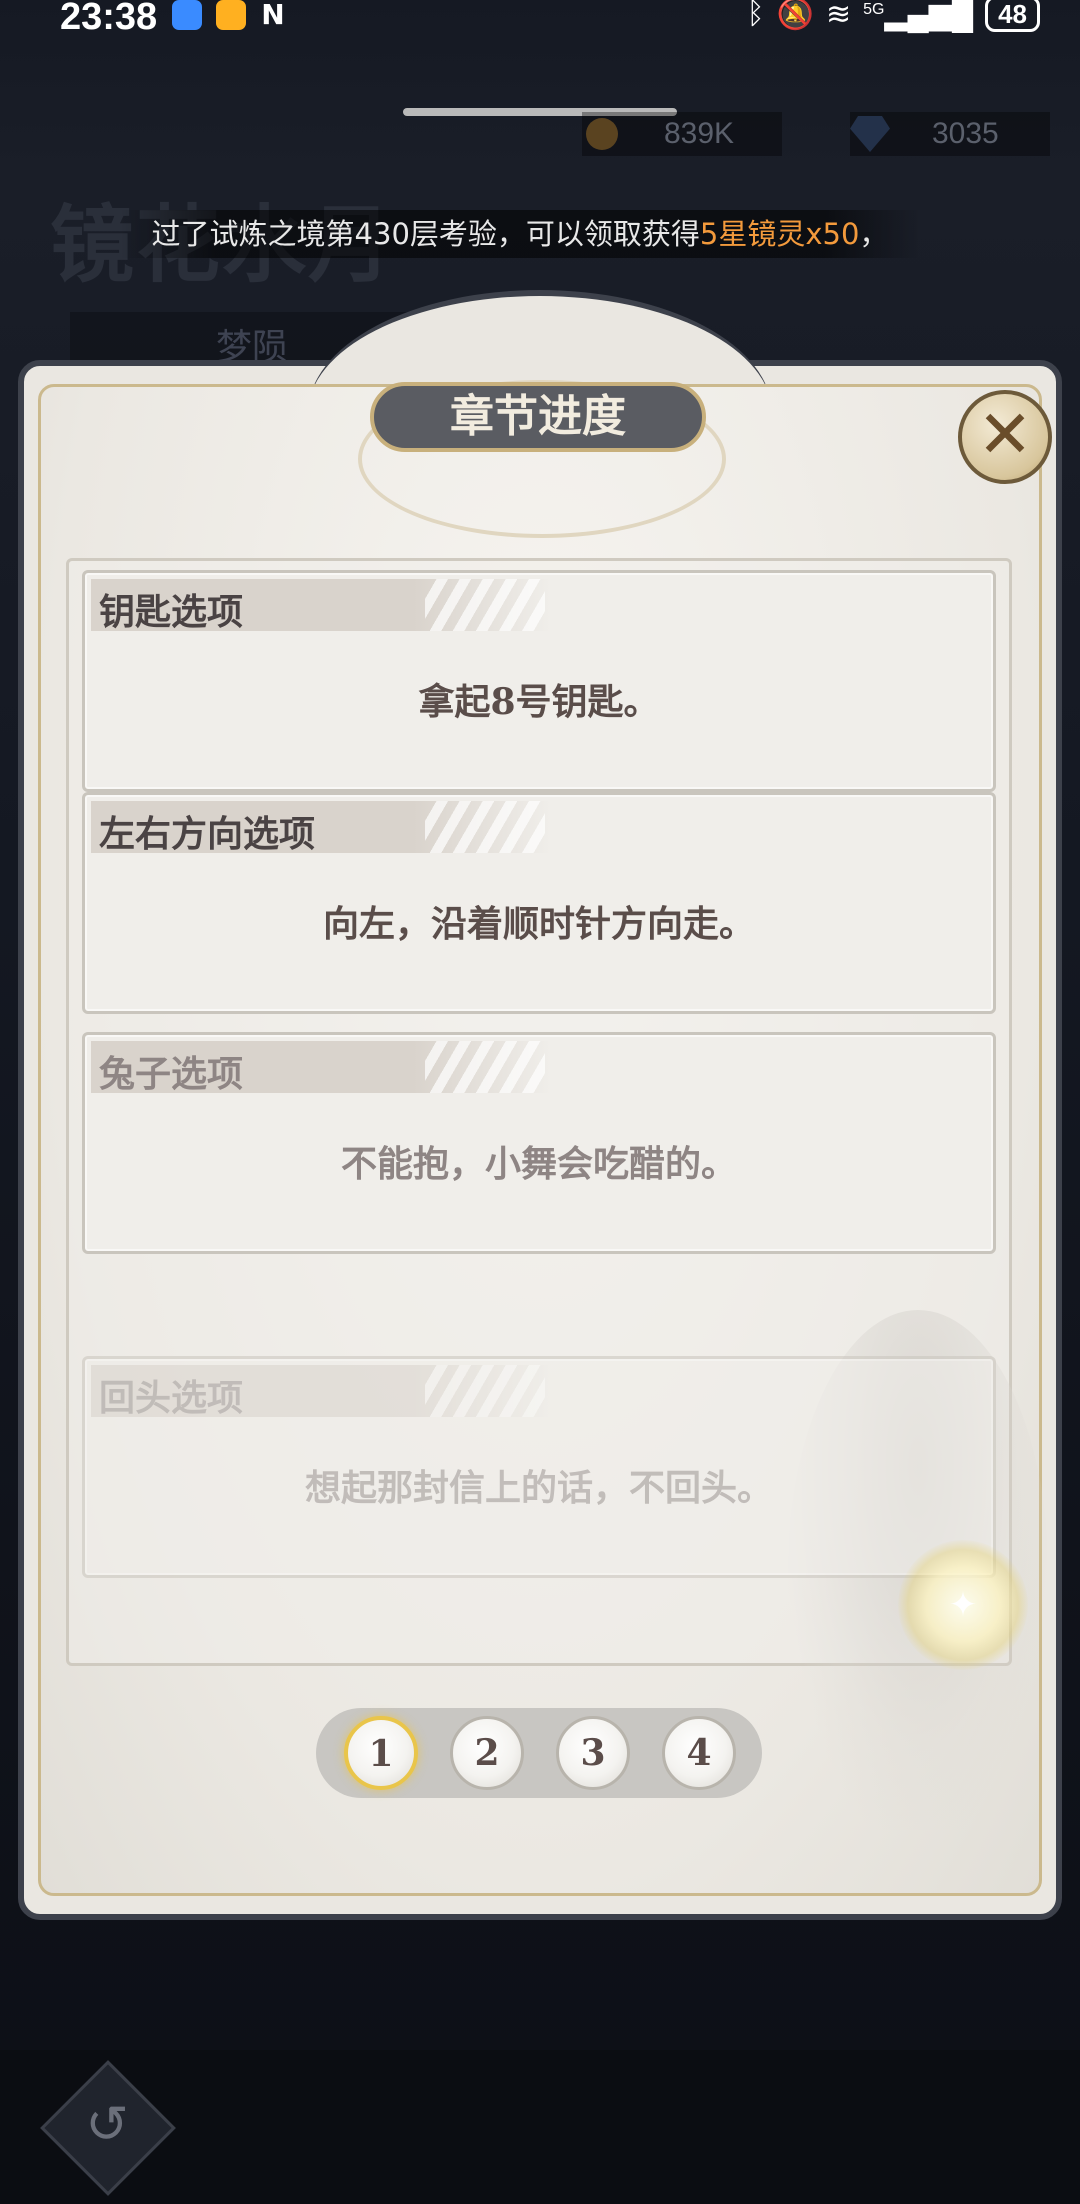 The image size is (1080, 2204). Describe the element at coordinates (838, 15) in the screenshot. I see `wifi-icon: ≋` at that location.